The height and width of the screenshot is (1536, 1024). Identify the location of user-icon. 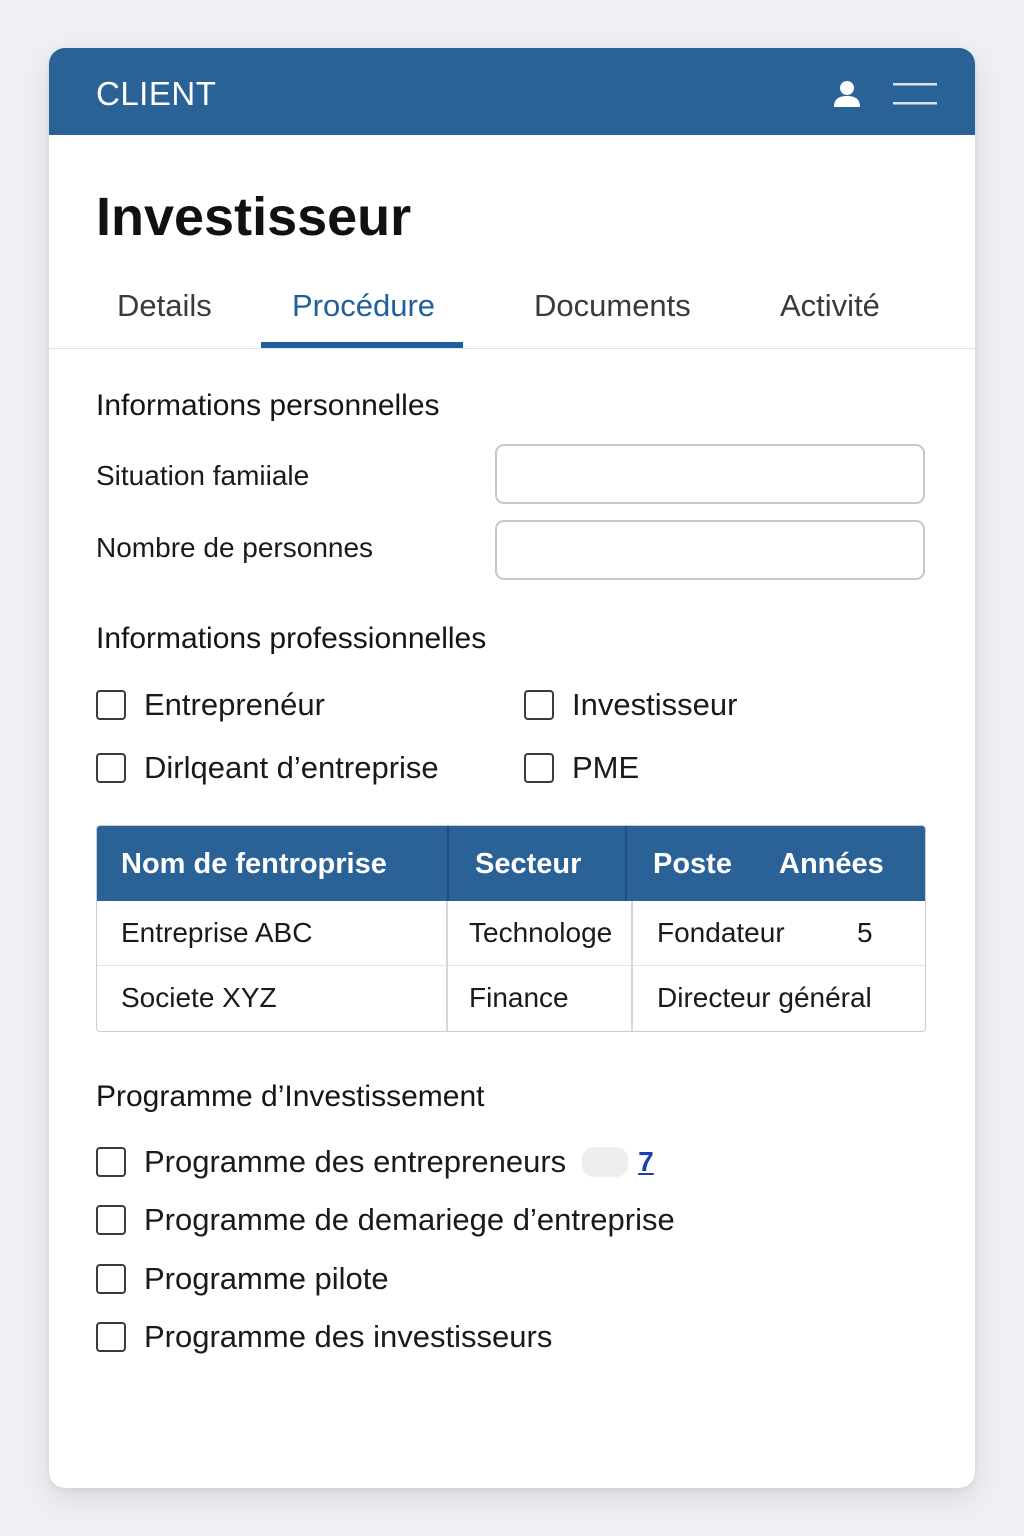
(847, 94).